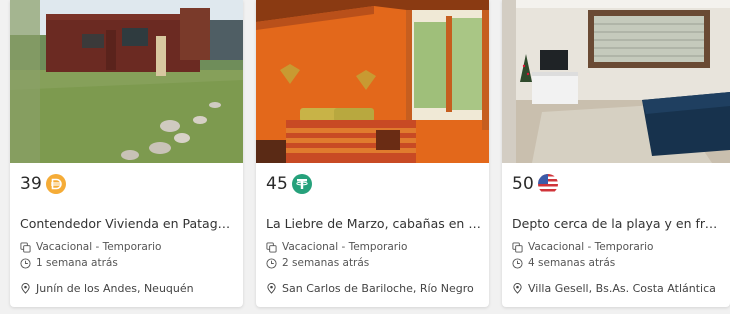 The height and width of the screenshot is (314, 730). I want to click on listing-location-label: Villa Gesell, Bs.As. Costa Atlántica, so click(622, 288).